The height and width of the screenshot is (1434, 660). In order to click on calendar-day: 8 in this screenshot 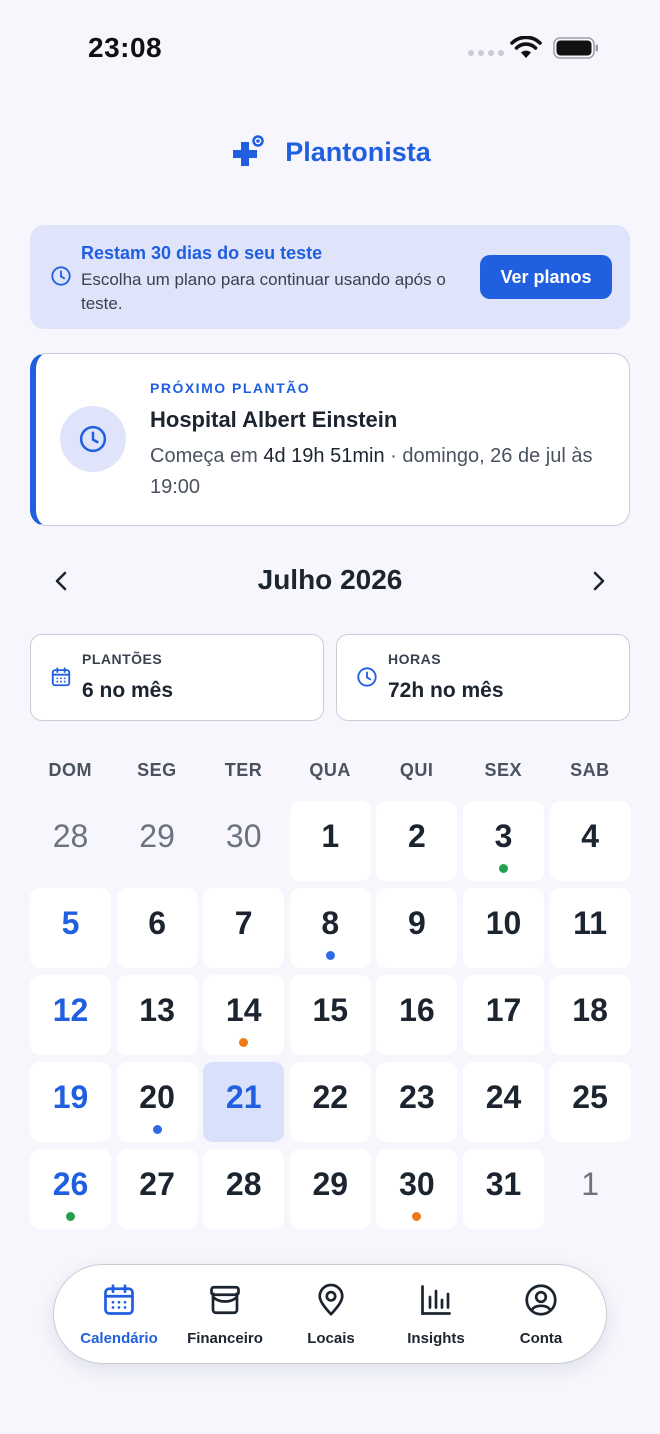, I will do `click(330, 928)`.